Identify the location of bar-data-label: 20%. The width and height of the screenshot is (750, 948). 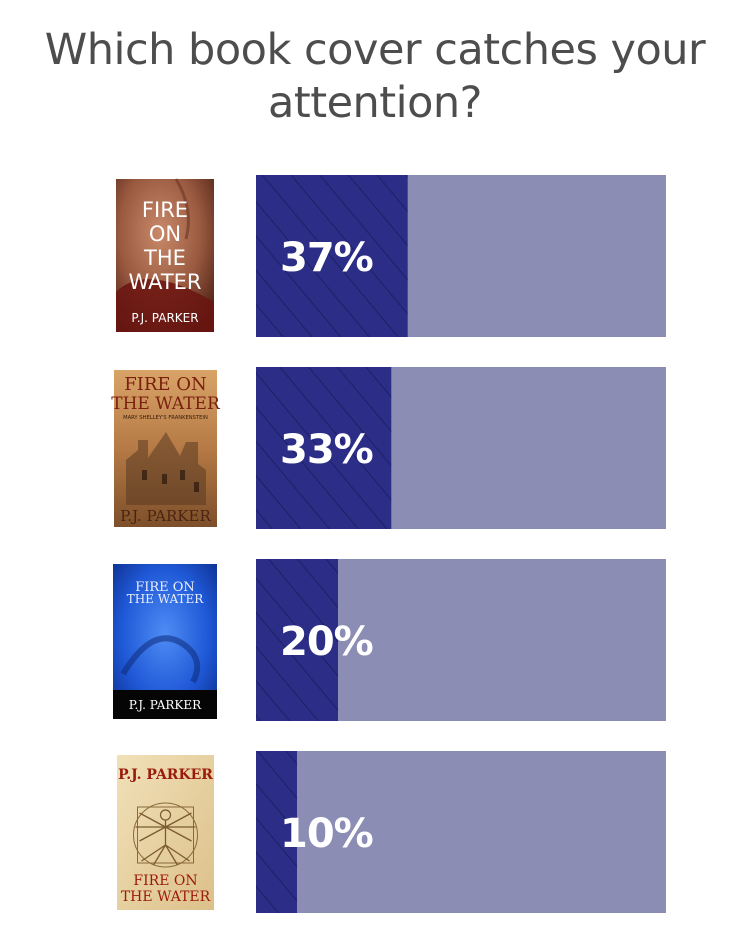
(326, 642).